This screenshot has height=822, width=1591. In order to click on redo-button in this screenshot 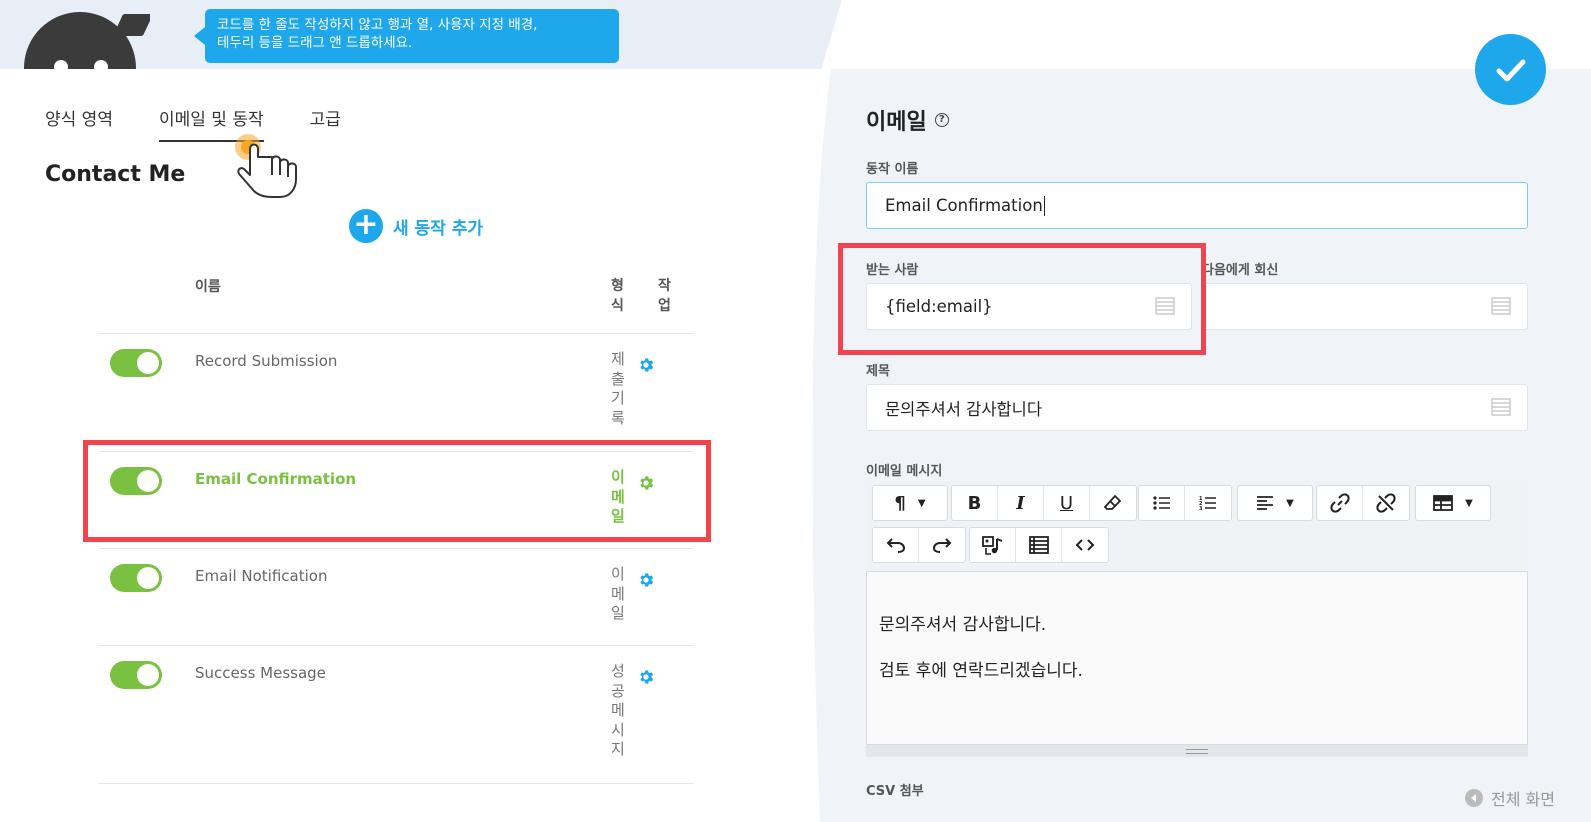, I will do `click(942, 545)`.